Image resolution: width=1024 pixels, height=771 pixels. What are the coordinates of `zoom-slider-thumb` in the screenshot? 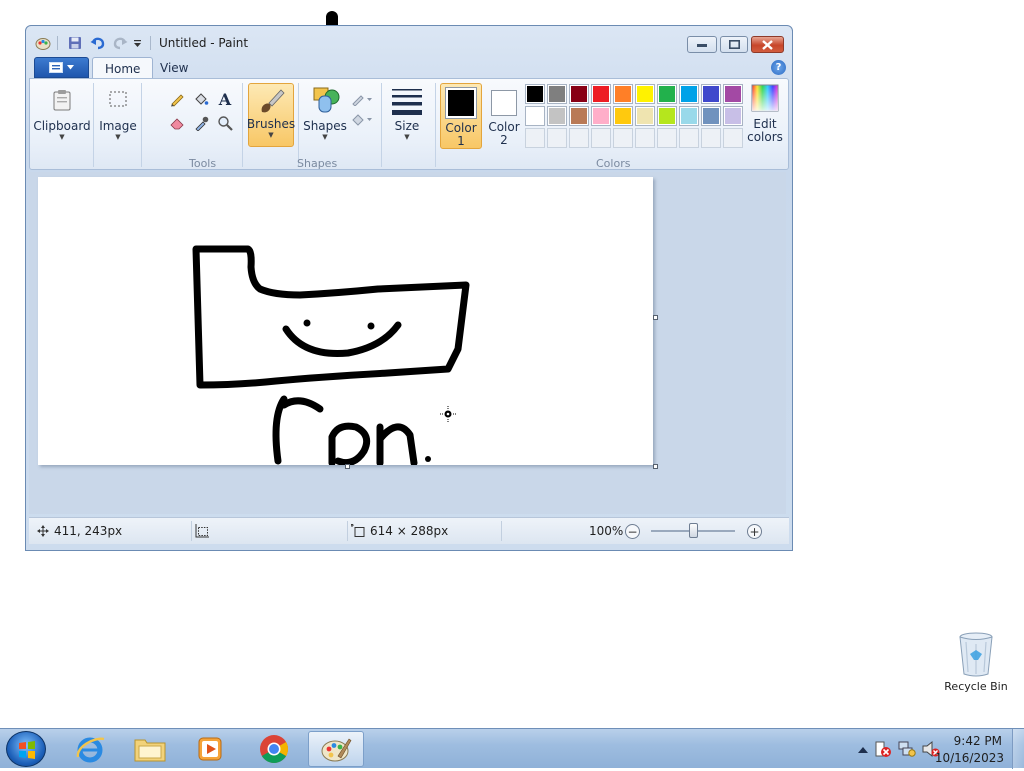 It's located at (693, 530).